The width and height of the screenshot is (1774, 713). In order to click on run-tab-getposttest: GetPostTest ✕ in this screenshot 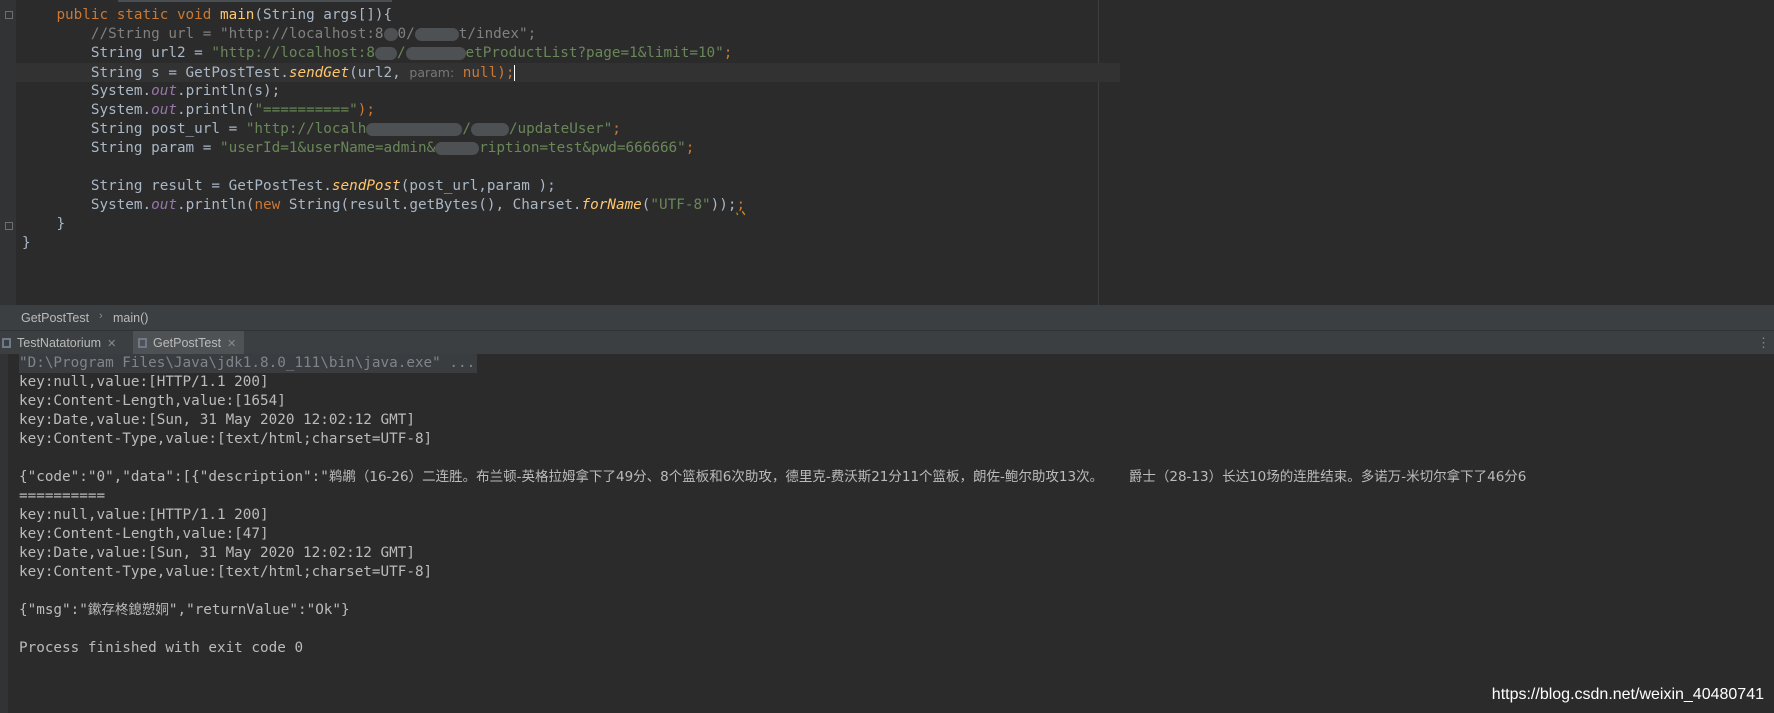, I will do `click(189, 343)`.